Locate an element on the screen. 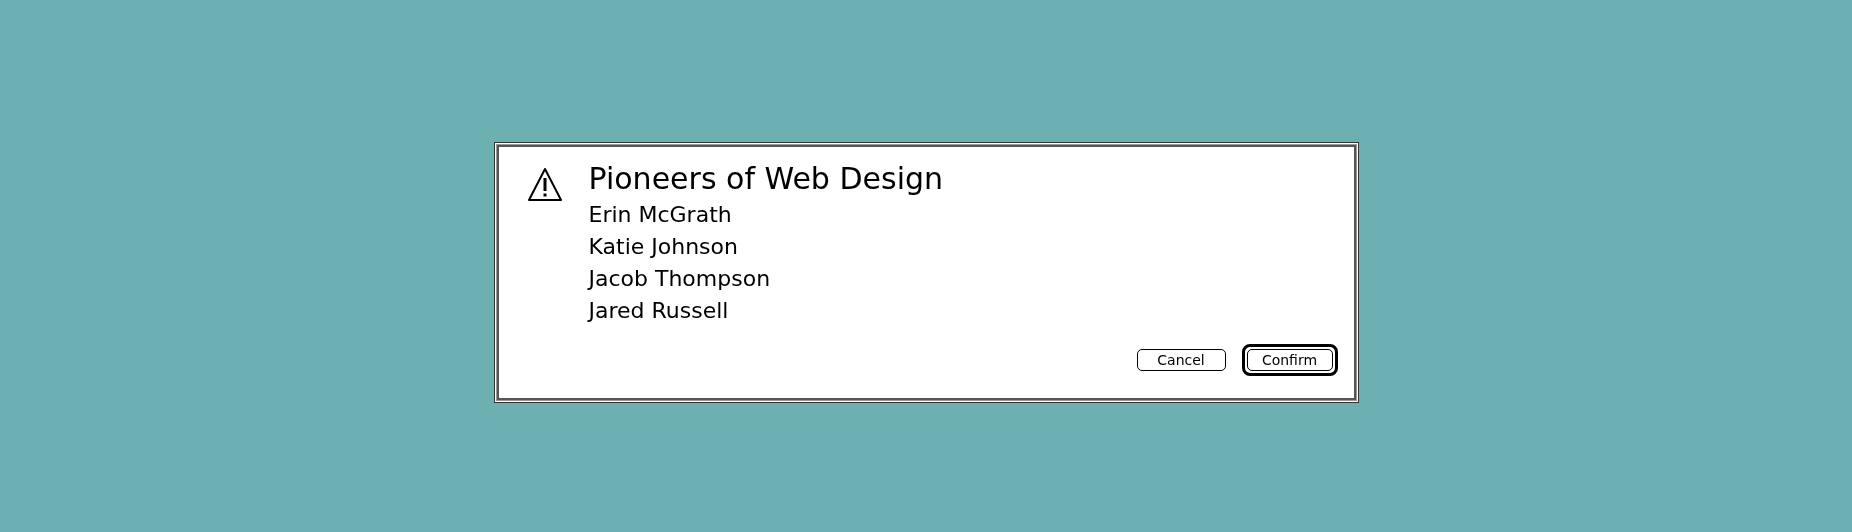  cancel-button: Cancel is located at coordinates (1181, 359).